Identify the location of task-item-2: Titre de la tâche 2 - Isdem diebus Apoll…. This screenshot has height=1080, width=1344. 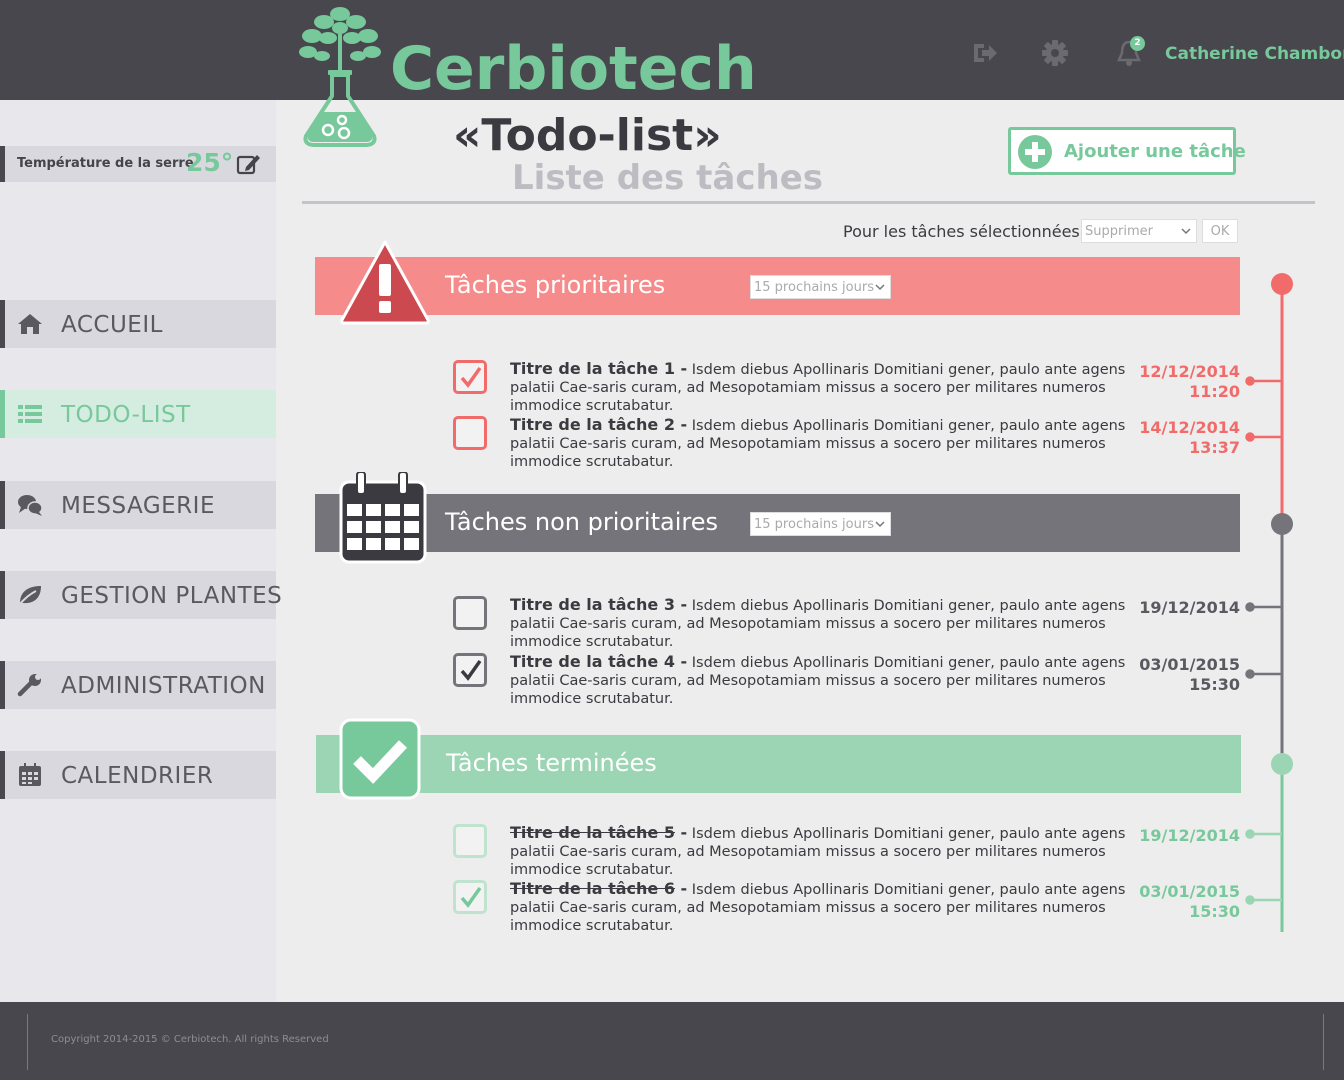
(853, 443).